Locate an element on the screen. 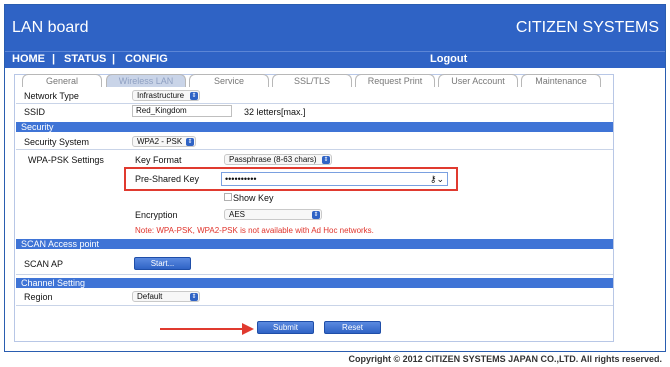 This screenshot has width=670, height=367. encryption-value: AES is located at coordinates (237, 214).